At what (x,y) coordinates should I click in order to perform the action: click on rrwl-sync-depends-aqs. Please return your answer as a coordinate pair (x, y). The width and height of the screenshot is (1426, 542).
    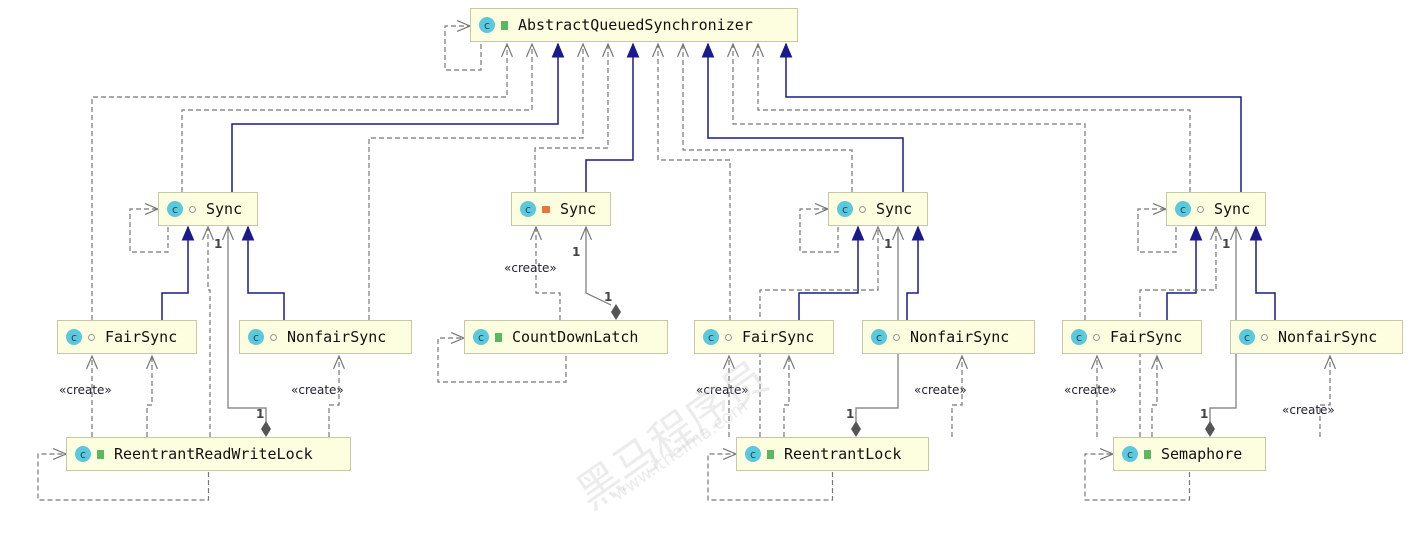
    Looking at the image, I should click on (357, 118).